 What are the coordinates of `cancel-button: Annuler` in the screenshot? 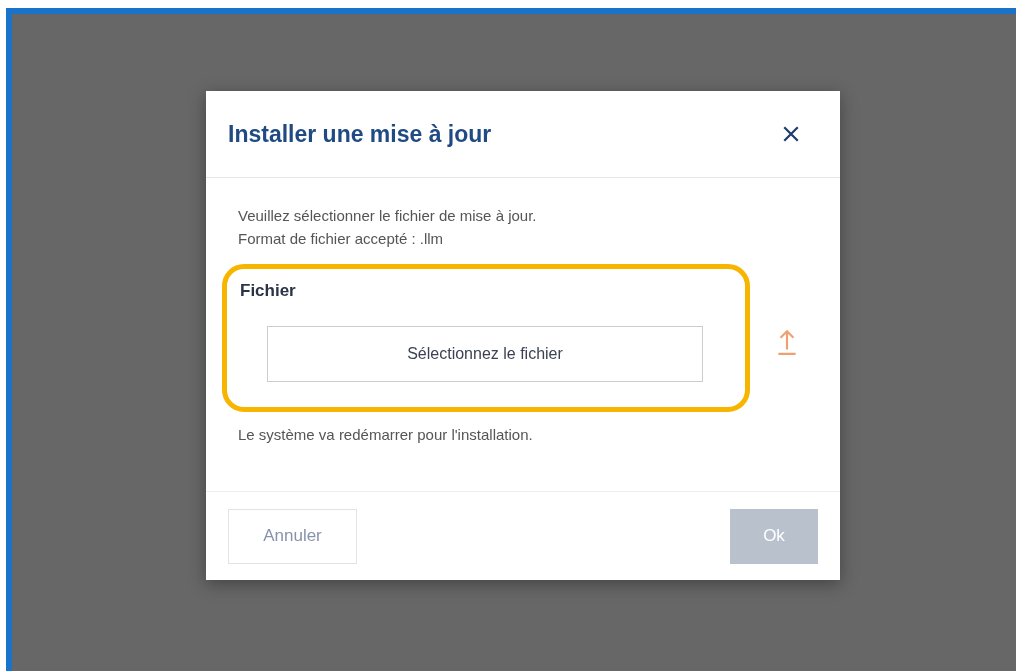 It's located at (292, 536).